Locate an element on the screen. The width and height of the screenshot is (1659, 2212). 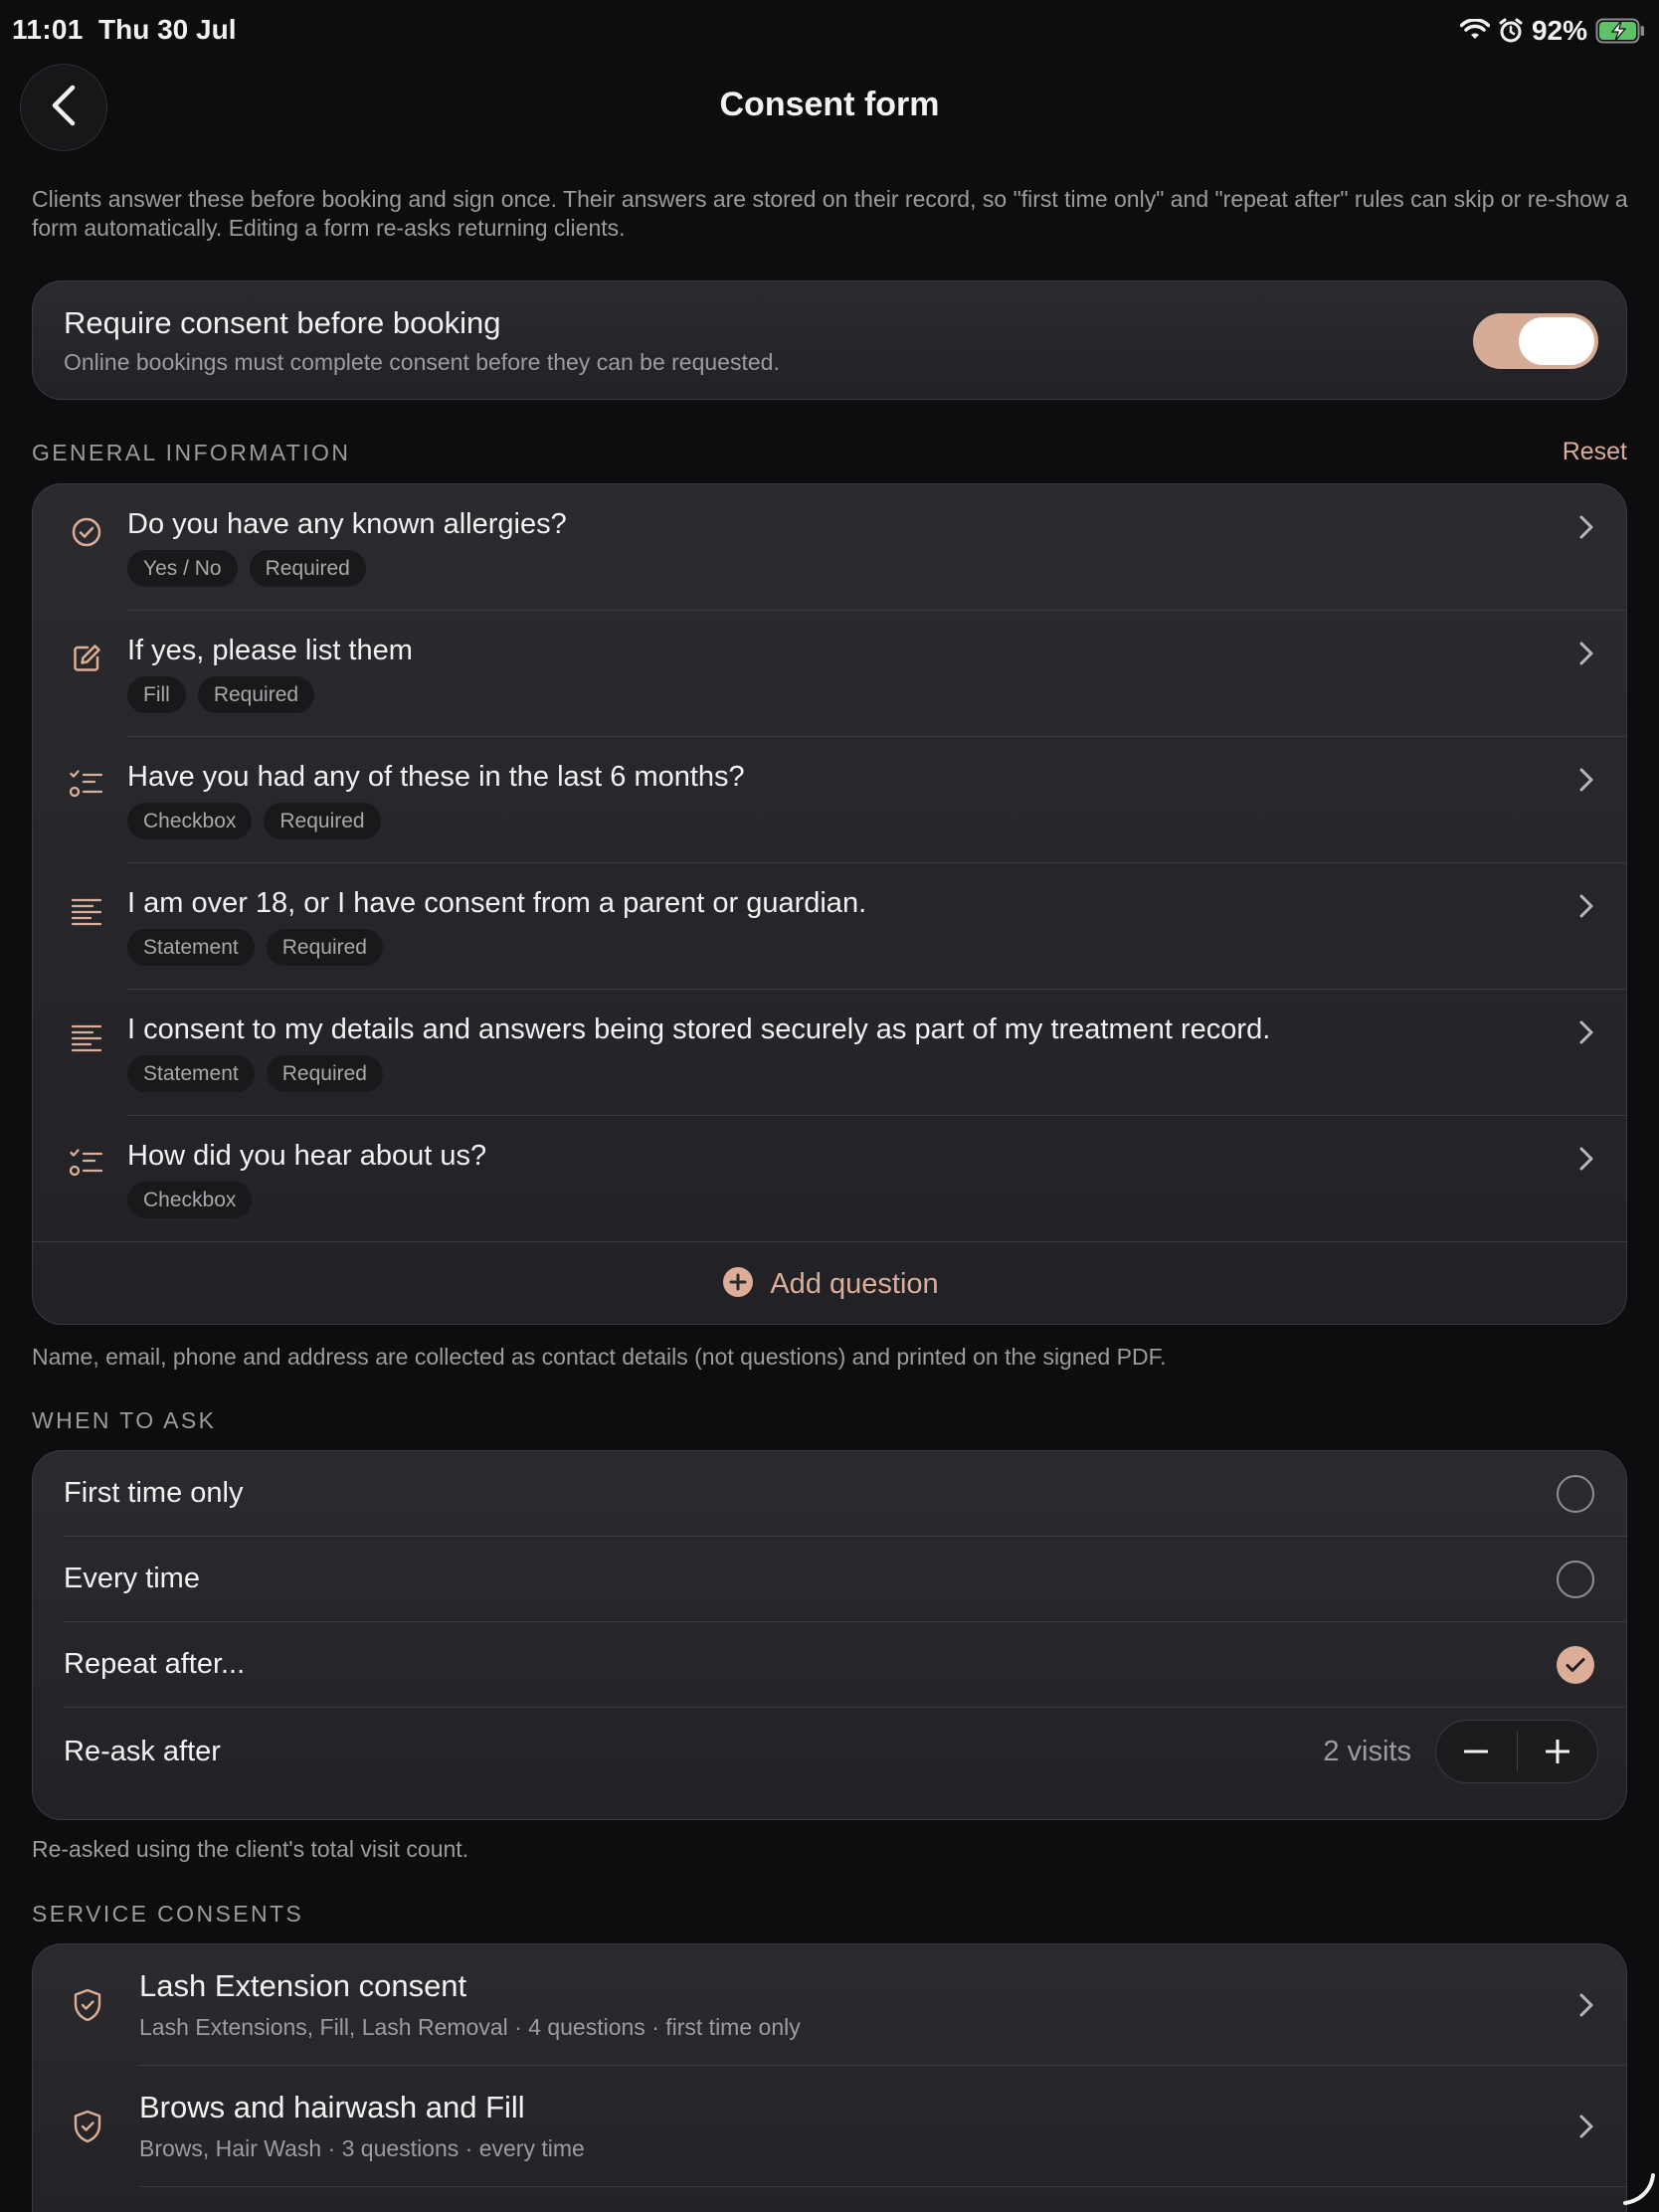
reset-button: Reset is located at coordinates (1595, 452).